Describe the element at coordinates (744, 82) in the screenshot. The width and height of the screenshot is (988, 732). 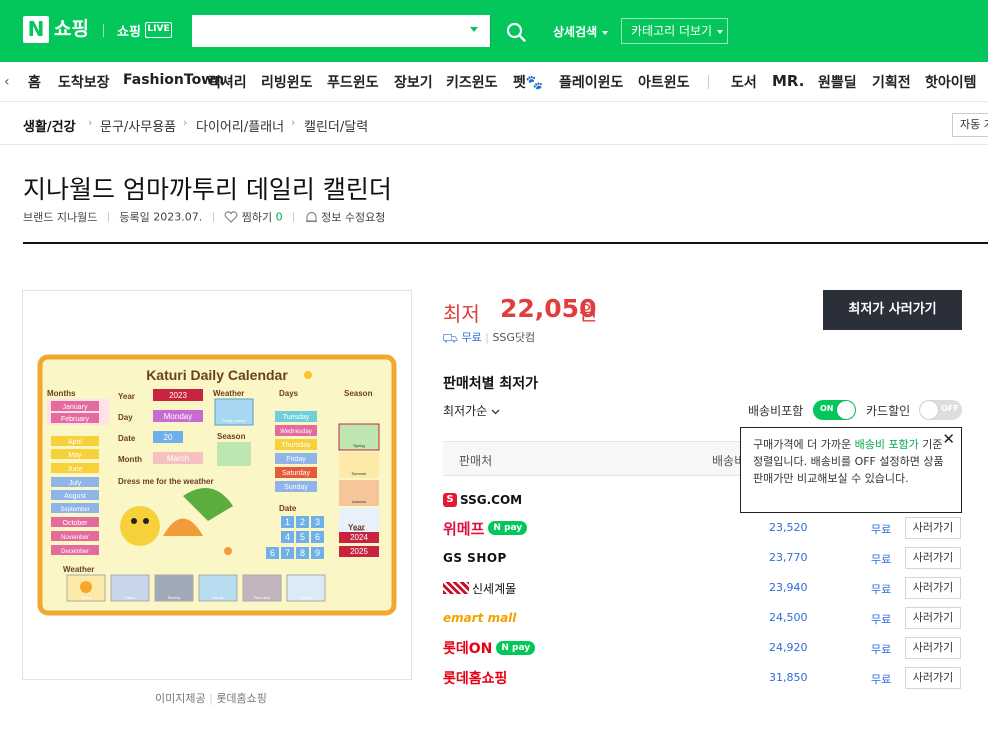
I see `nav-item-books: 도서` at that location.